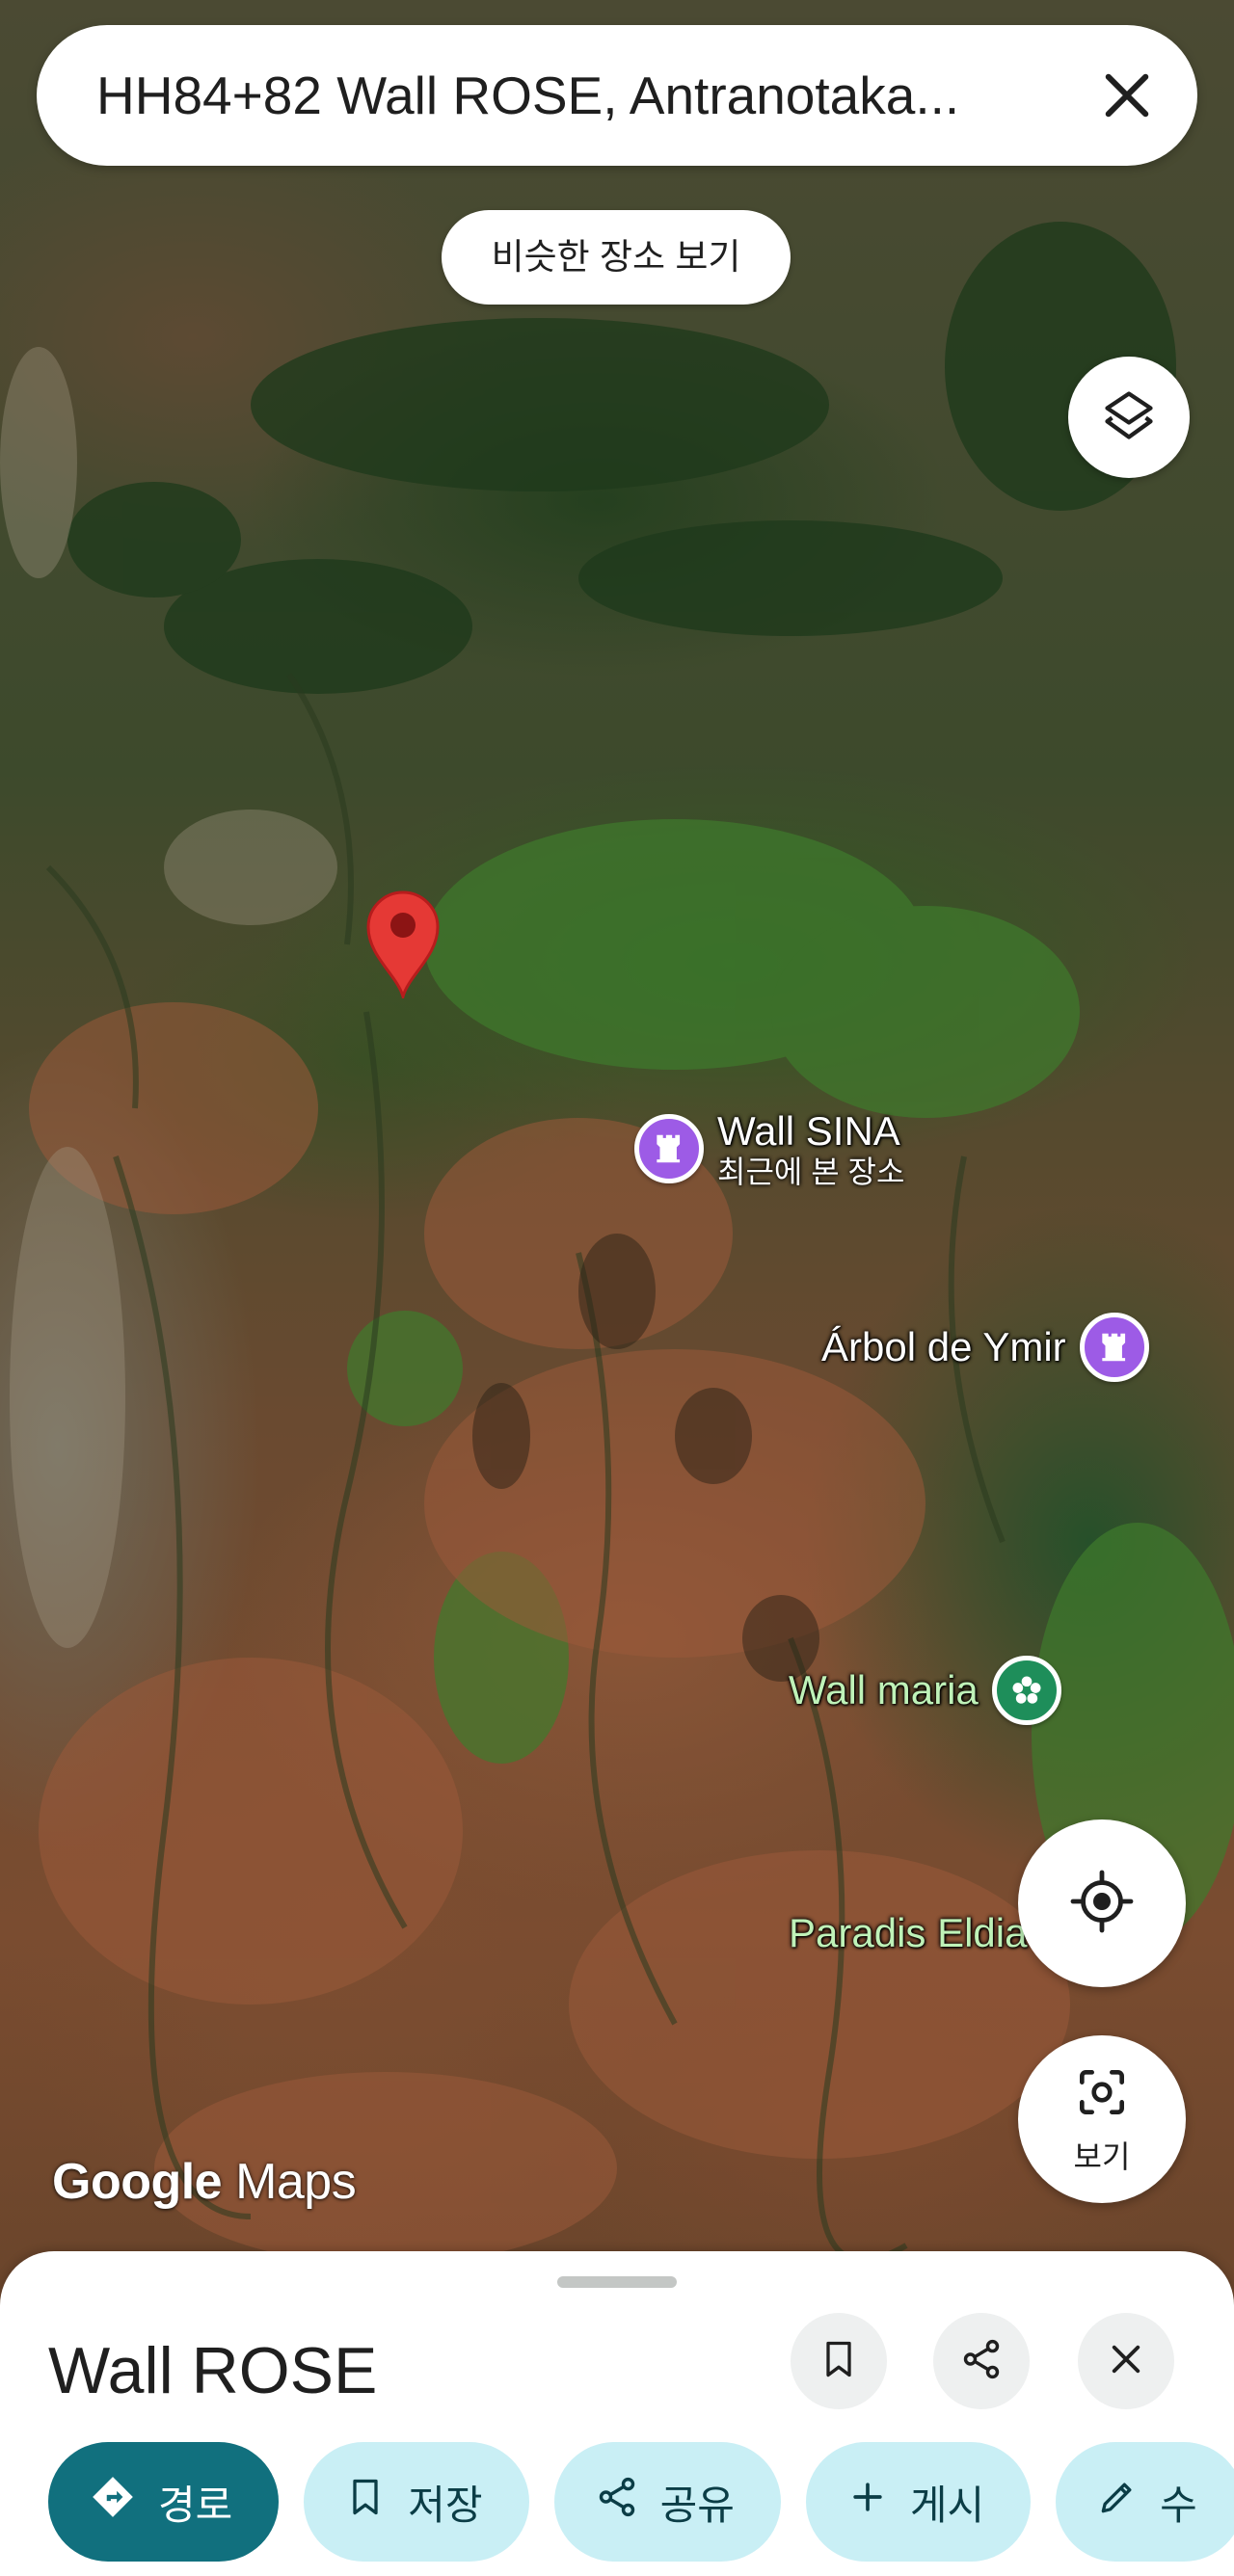  I want to click on poi-wall-maria: Wall maria, so click(925, 1690).